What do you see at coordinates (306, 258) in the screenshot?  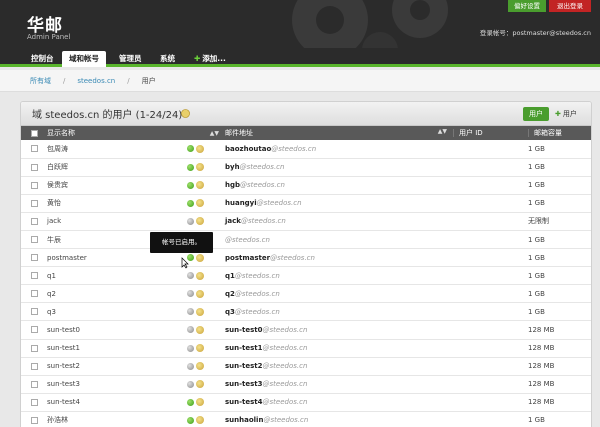 I see `table-row: postmaster postmaster@steedos.cn 1 GB` at bounding box center [306, 258].